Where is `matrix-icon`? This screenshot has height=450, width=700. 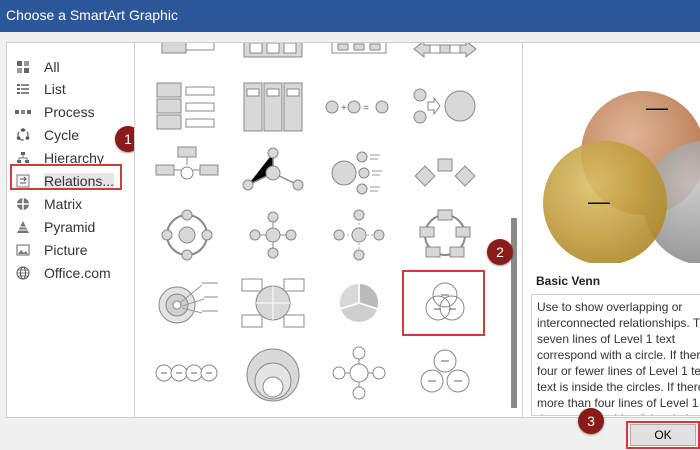
matrix-icon is located at coordinates (23, 204).